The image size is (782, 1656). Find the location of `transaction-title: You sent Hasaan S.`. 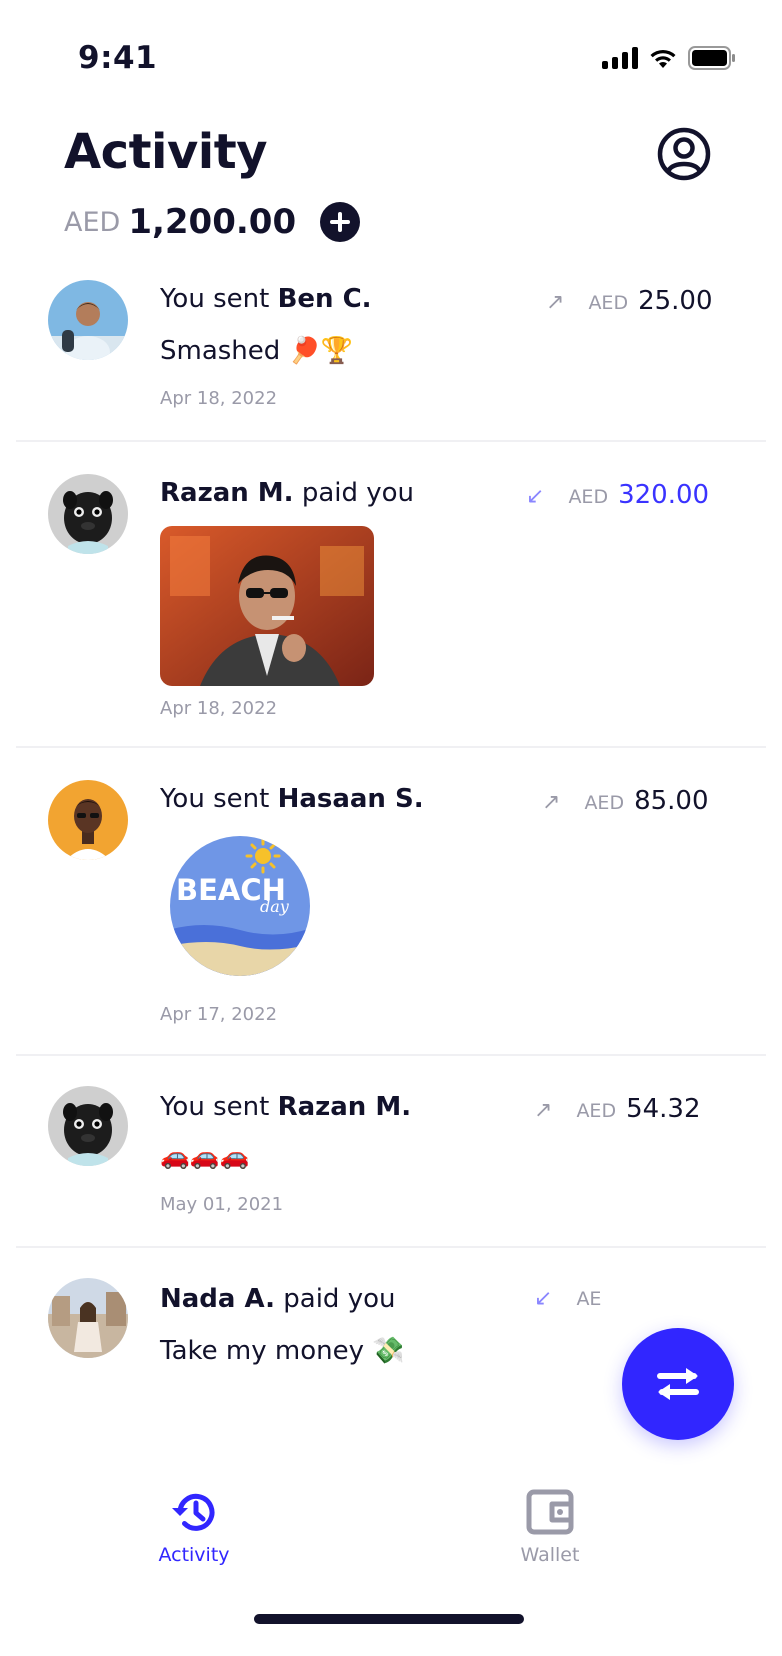

transaction-title: You sent Hasaan S. is located at coordinates (292, 799).